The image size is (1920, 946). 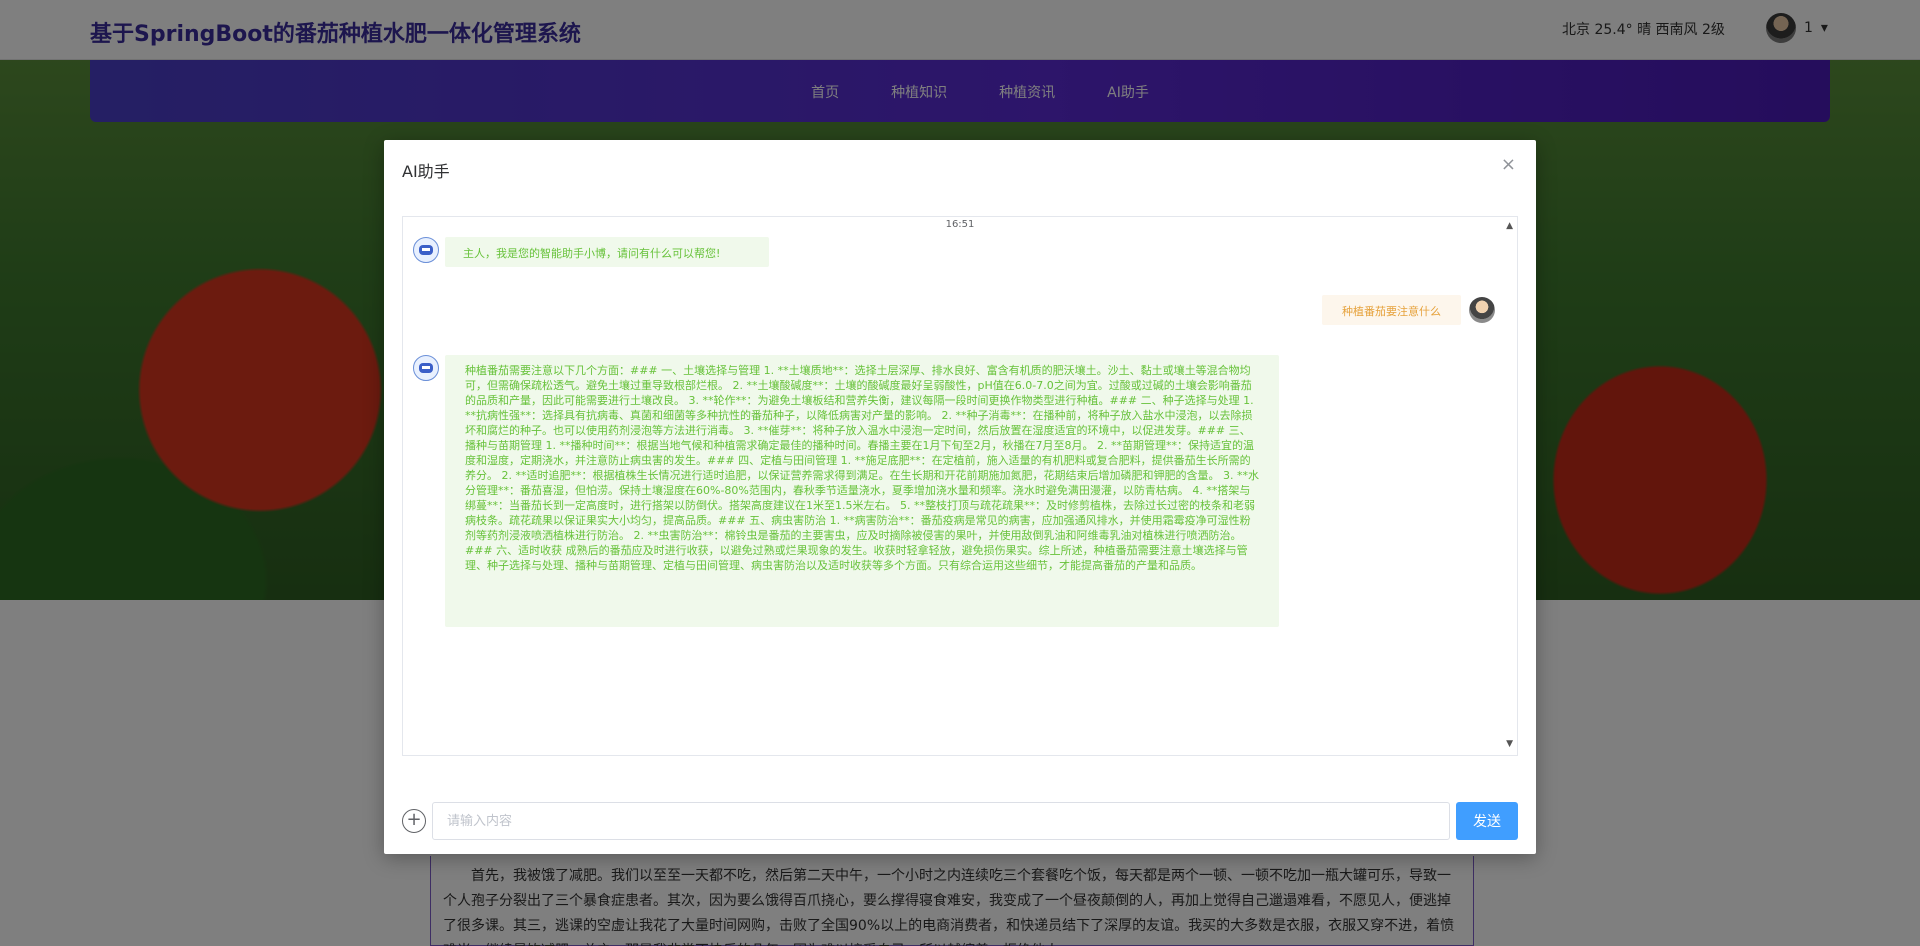 I want to click on message-input-row: + 发送, so click(x=960, y=821).